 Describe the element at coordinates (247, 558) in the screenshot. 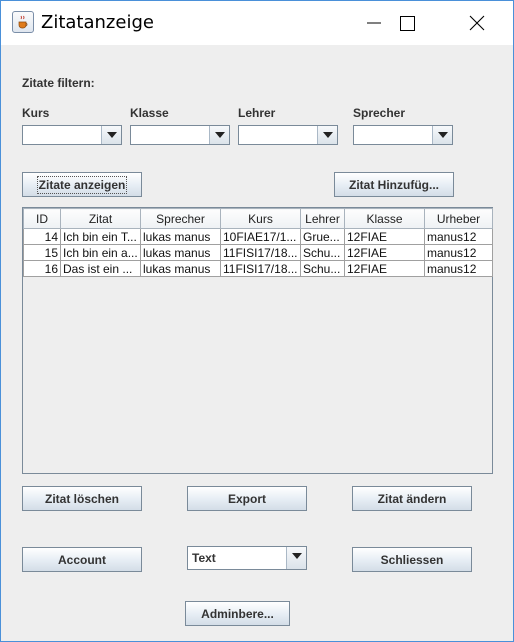

I see `format-select: Text` at that location.